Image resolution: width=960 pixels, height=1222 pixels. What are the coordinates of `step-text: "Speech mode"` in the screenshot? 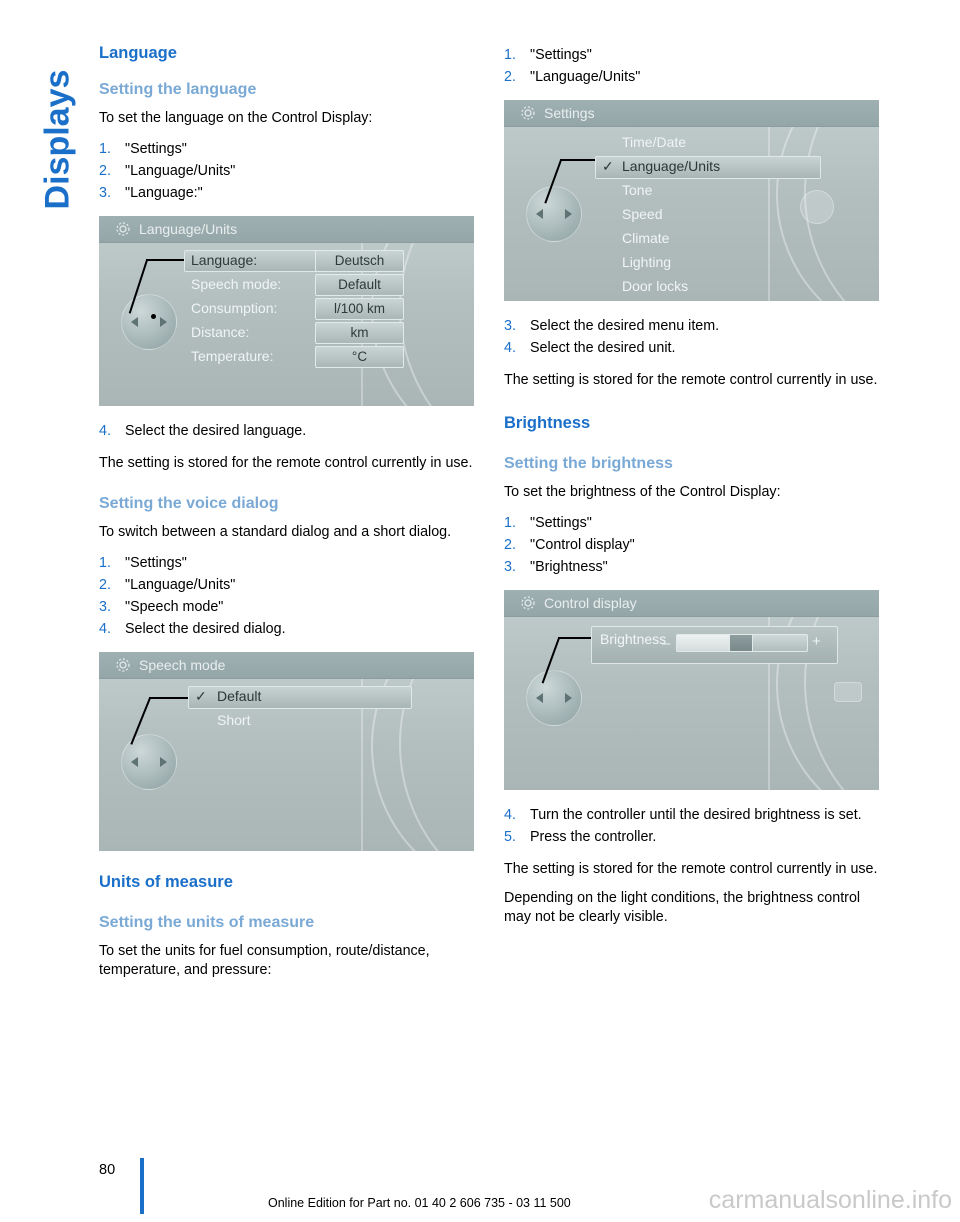 It's located at (174, 607).